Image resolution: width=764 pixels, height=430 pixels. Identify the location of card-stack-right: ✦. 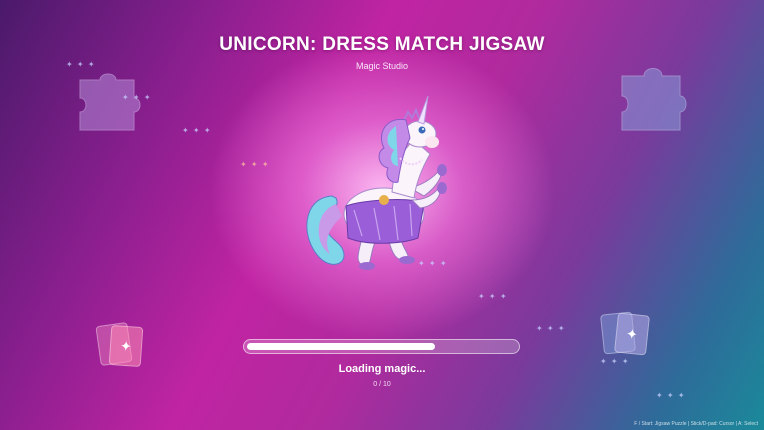
(627, 335).